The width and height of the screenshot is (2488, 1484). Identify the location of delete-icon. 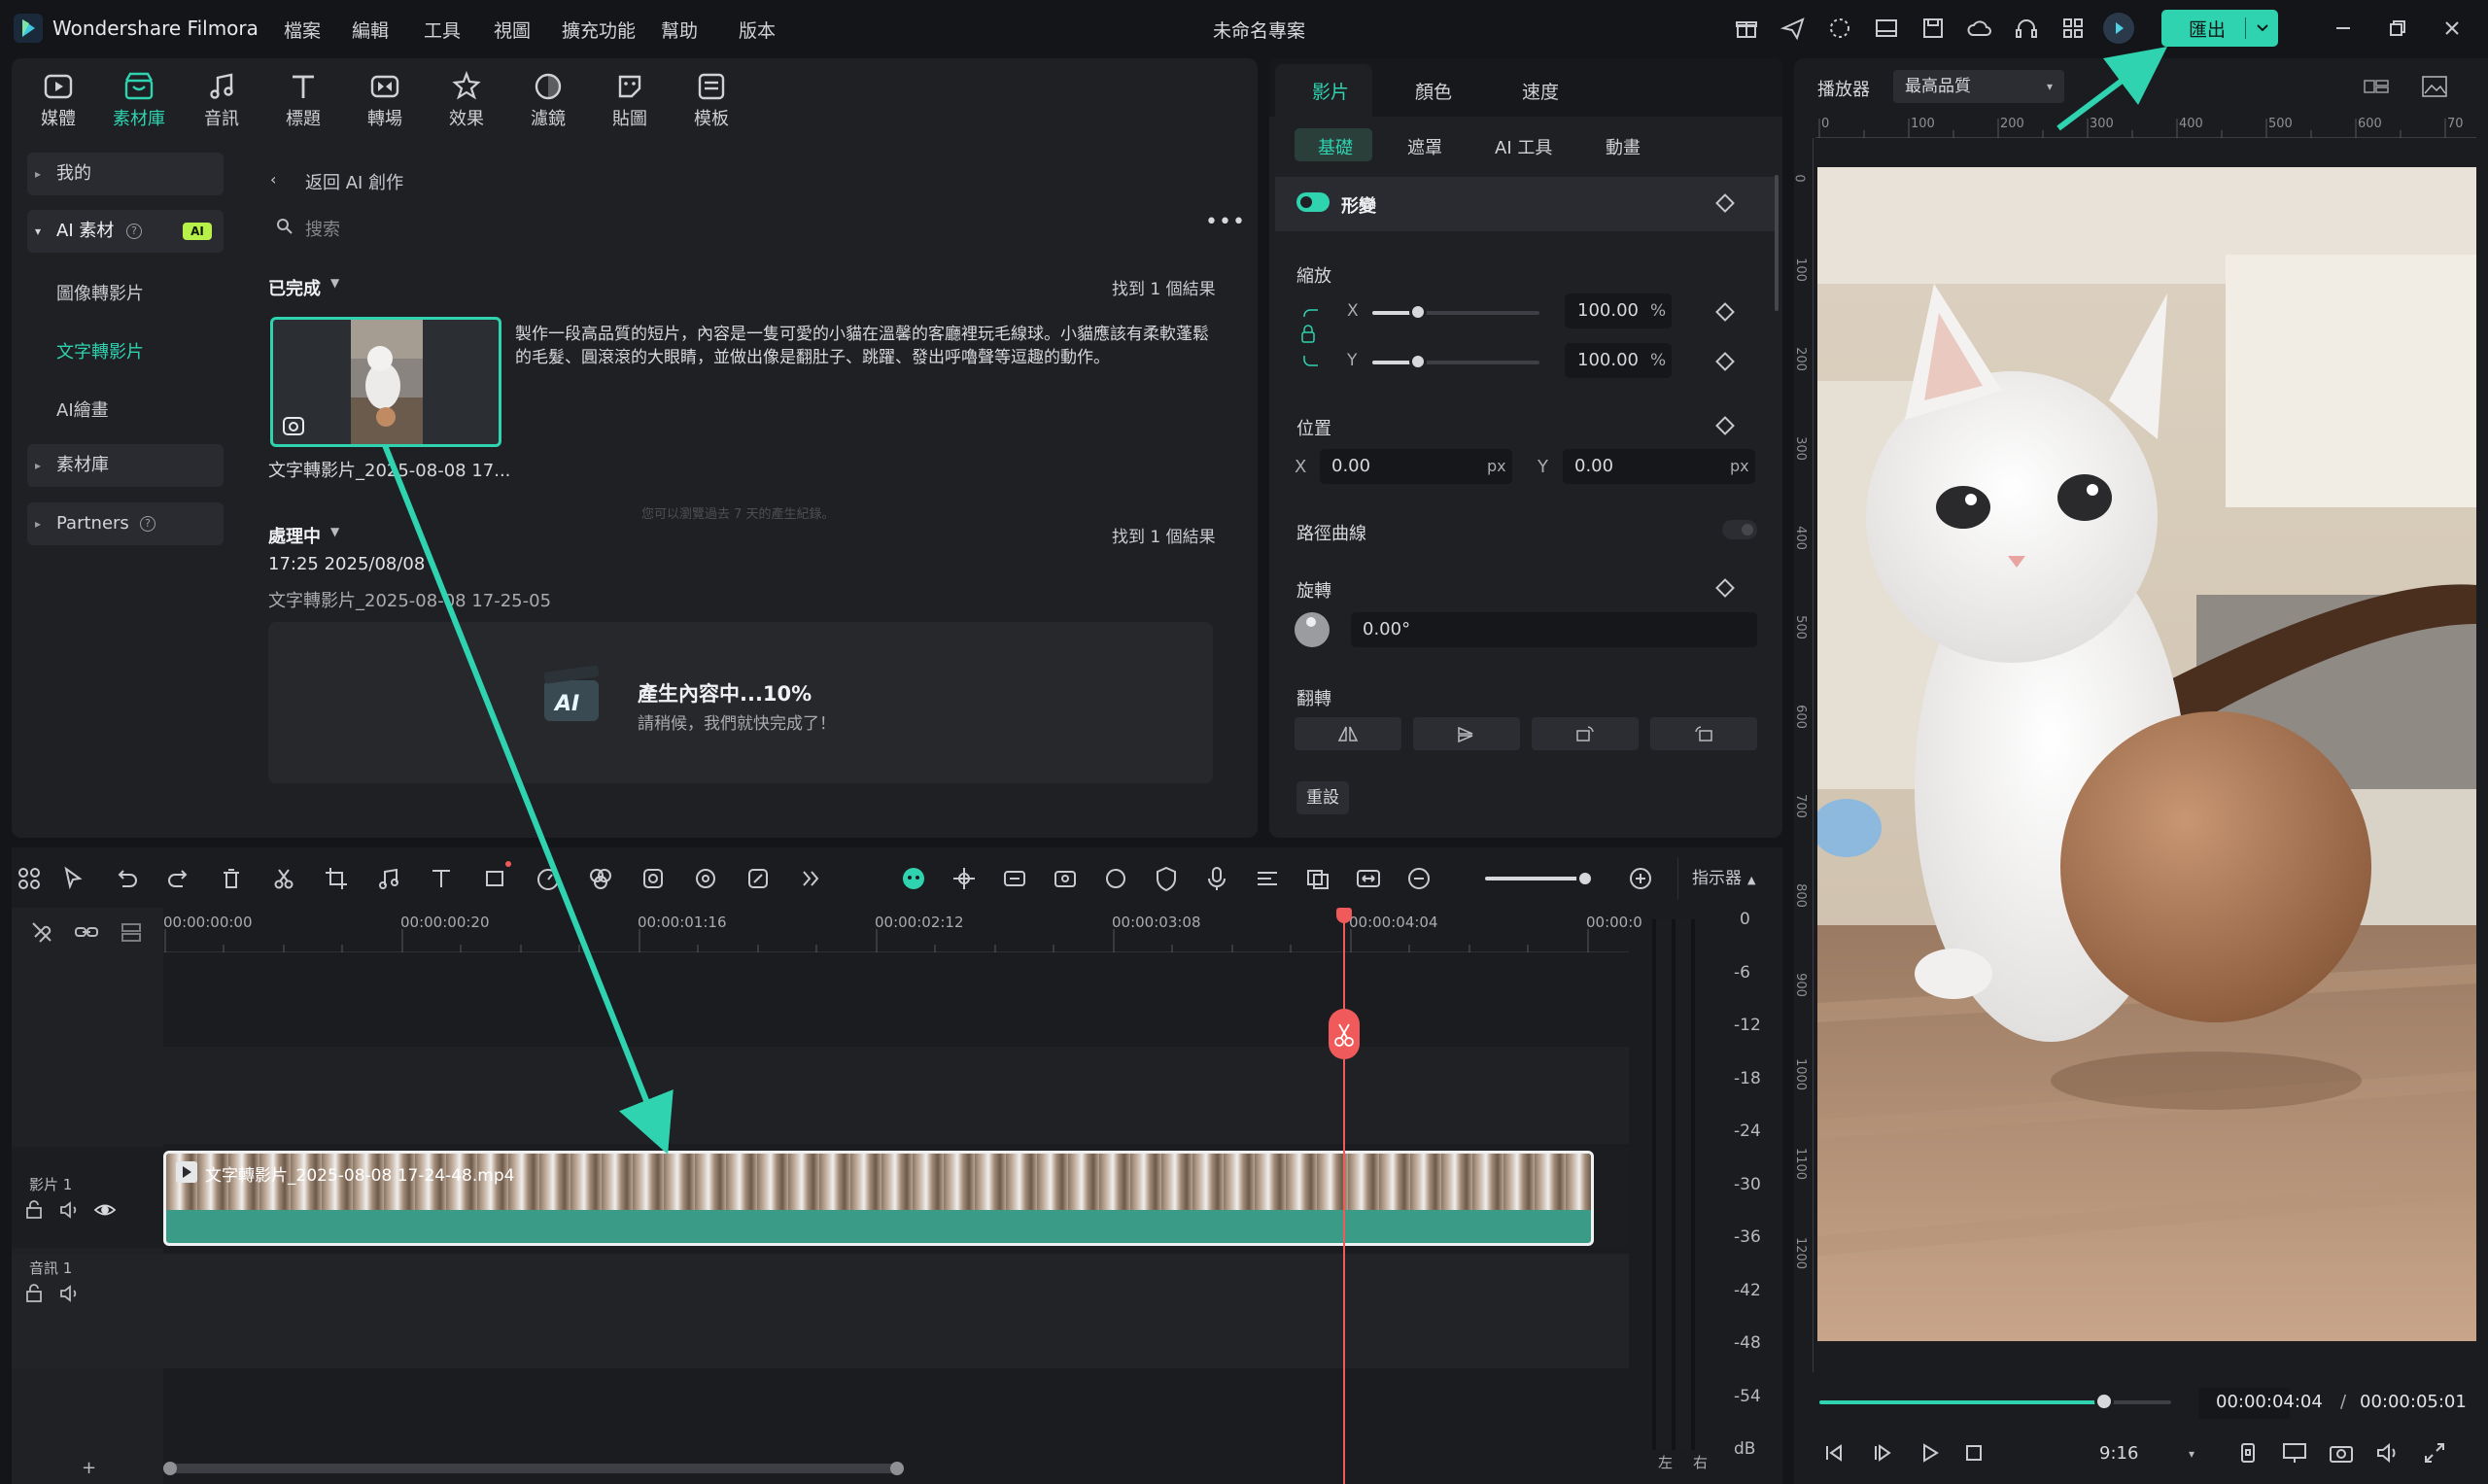
(231, 878).